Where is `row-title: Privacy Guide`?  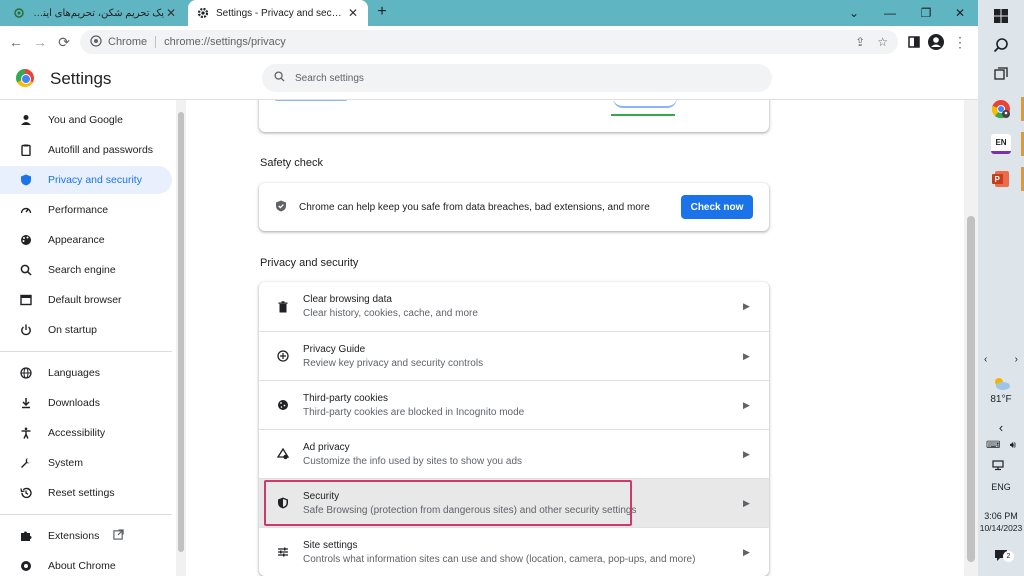
row-title: Privacy Guide is located at coordinates (334, 349).